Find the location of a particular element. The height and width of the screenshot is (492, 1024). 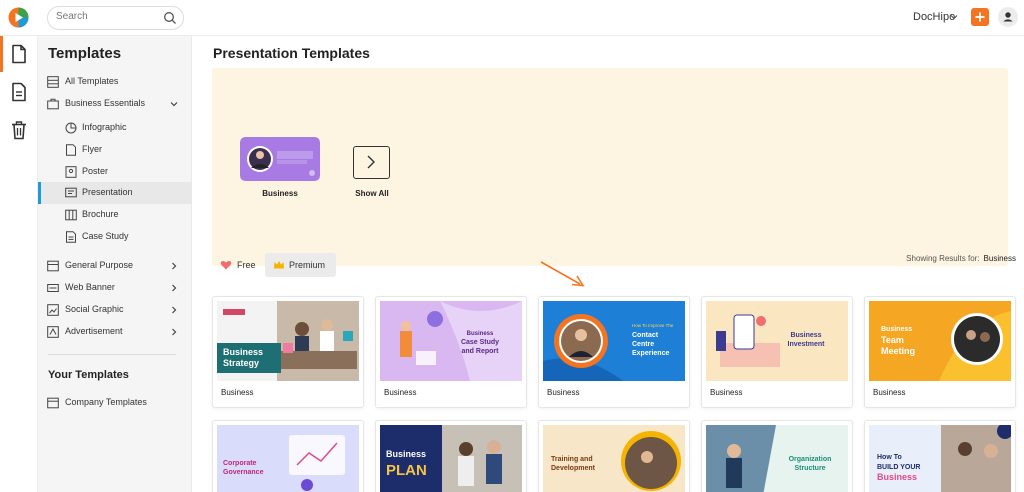

template-thumbnail: How To BUILD YOUR Business is located at coordinates (940, 458).